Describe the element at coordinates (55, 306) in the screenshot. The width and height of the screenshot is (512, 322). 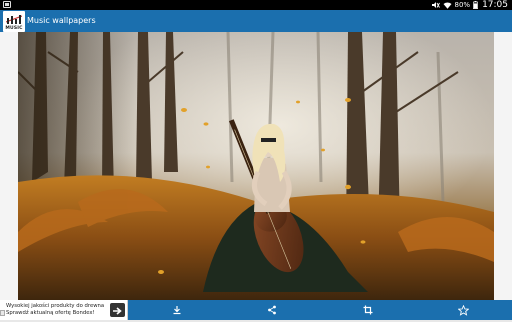
I see `ad-line-1: Wysokiej jakości produkty do drewna` at that location.